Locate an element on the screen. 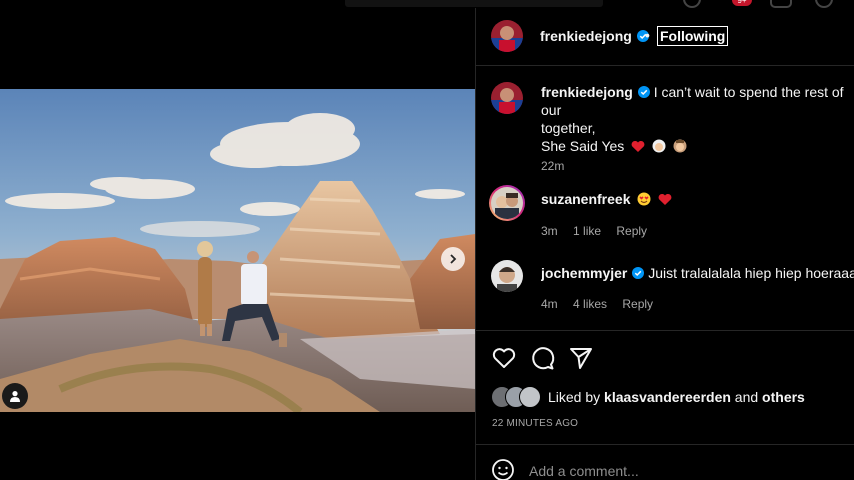  top-bar: 9+ is located at coordinates (427, 4).